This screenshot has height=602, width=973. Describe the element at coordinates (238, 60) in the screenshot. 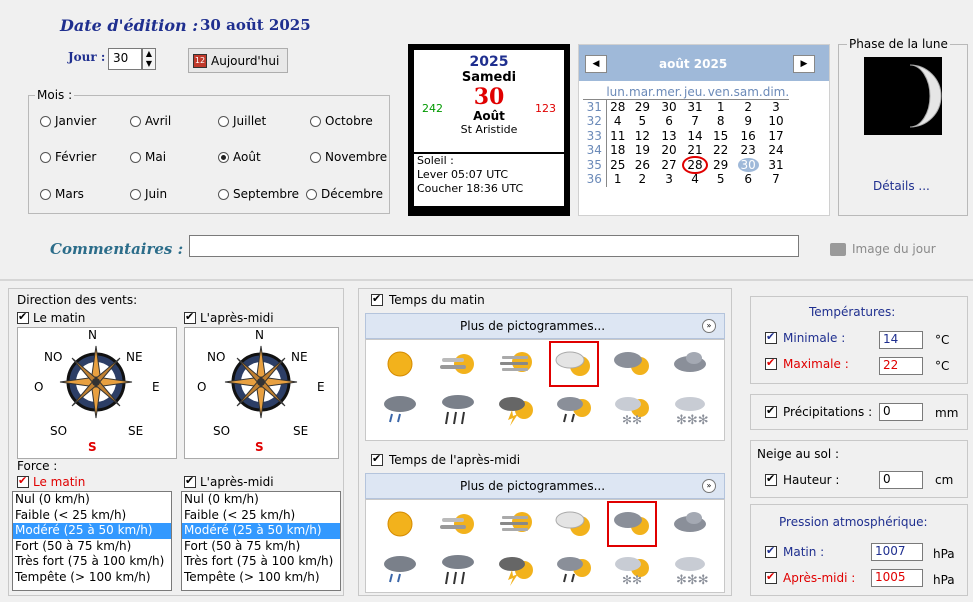

I see `today-button: 12 Aujourd'hui` at that location.